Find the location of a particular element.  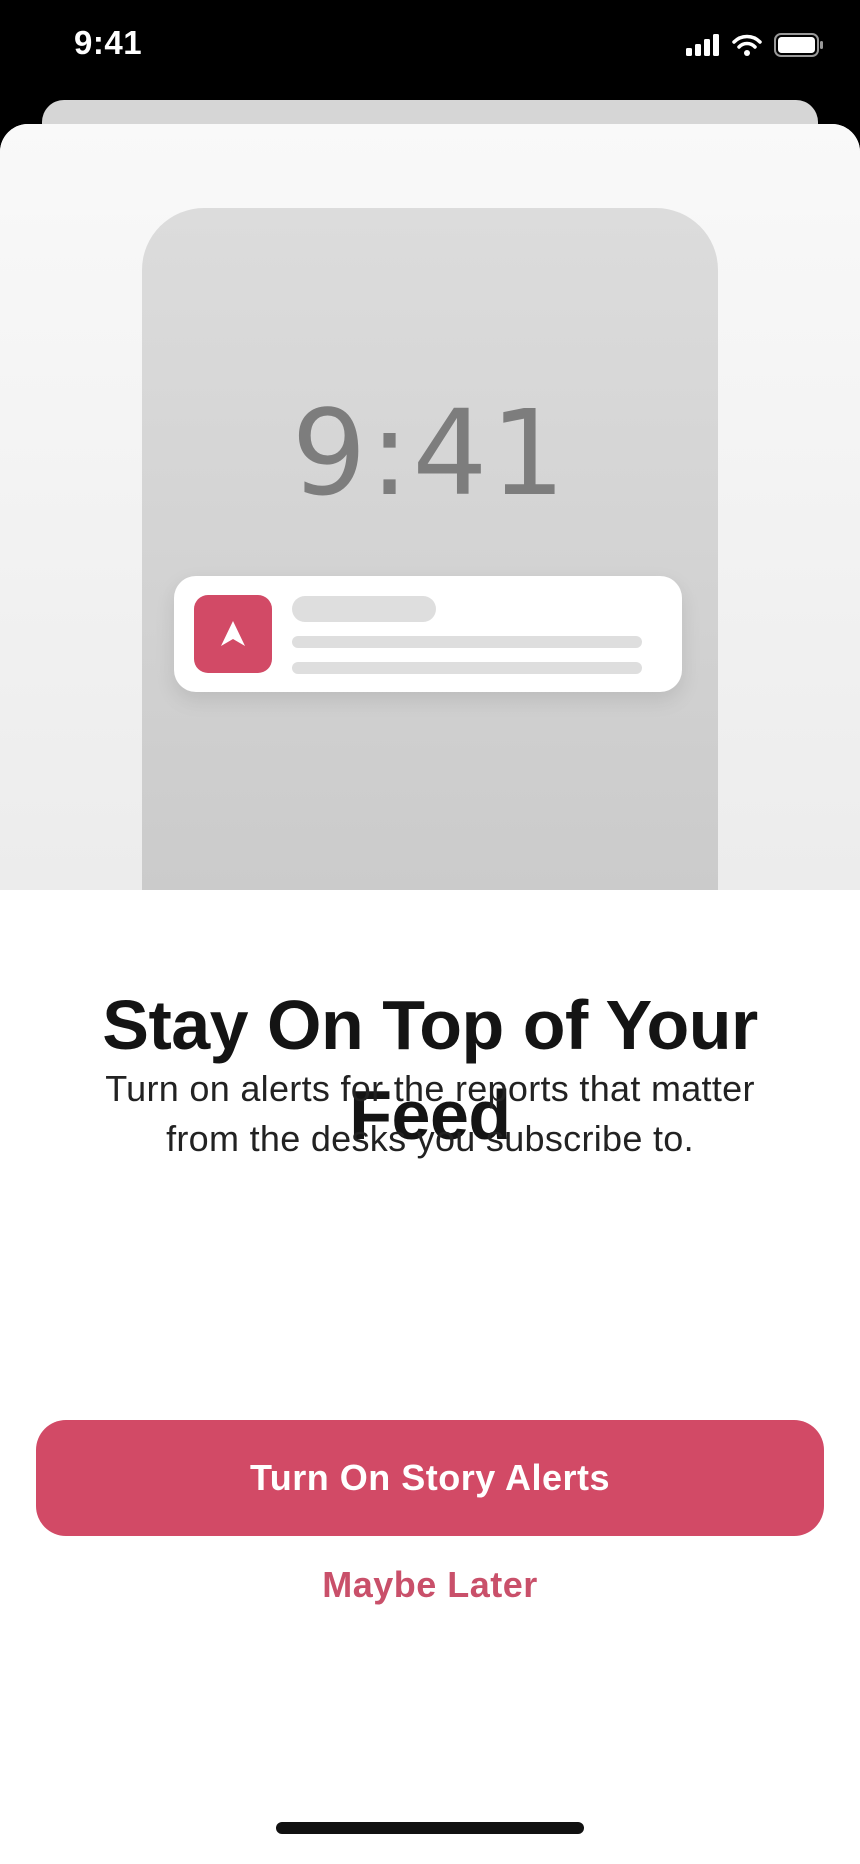

app-icon is located at coordinates (233, 634).